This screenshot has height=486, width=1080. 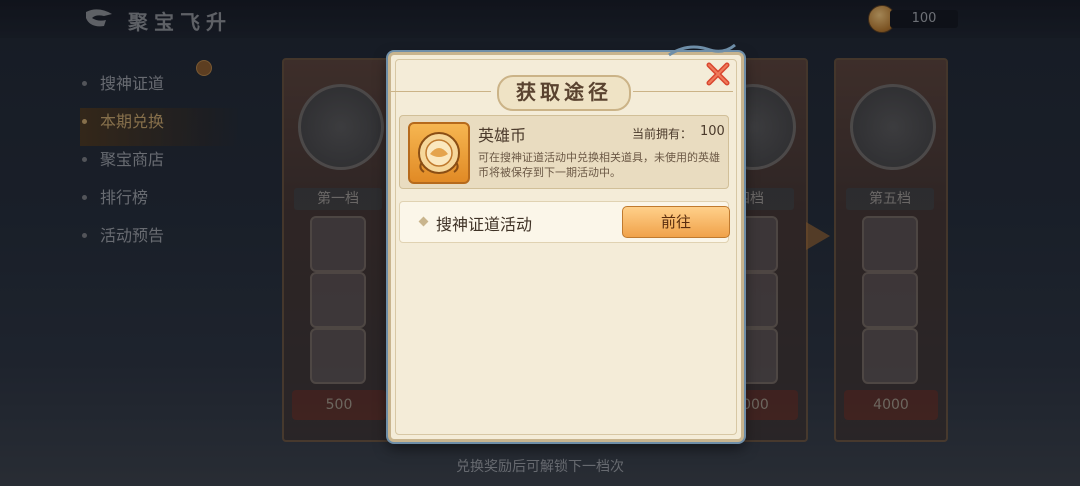 What do you see at coordinates (502, 135) in the screenshot?
I see `item-name: 英雄币` at bounding box center [502, 135].